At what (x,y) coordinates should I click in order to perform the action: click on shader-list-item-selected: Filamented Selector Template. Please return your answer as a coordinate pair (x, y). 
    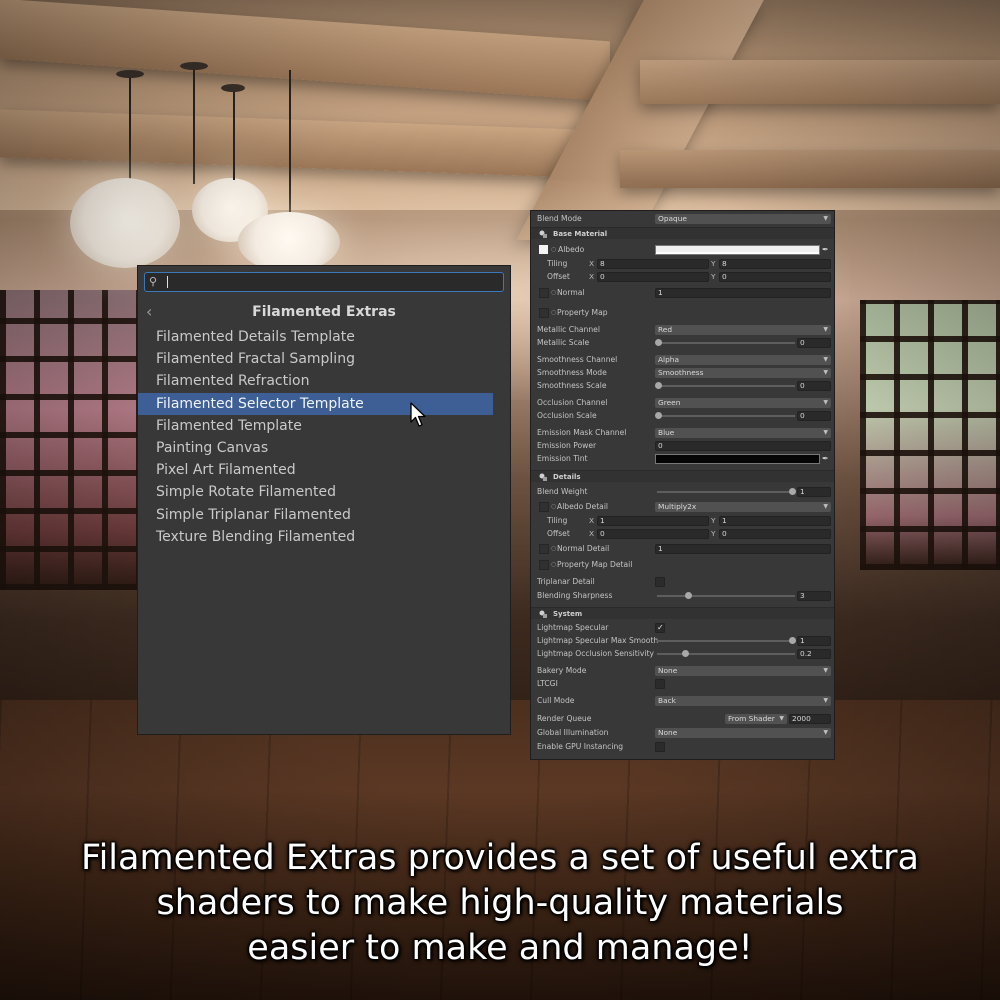
    Looking at the image, I should click on (315, 403).